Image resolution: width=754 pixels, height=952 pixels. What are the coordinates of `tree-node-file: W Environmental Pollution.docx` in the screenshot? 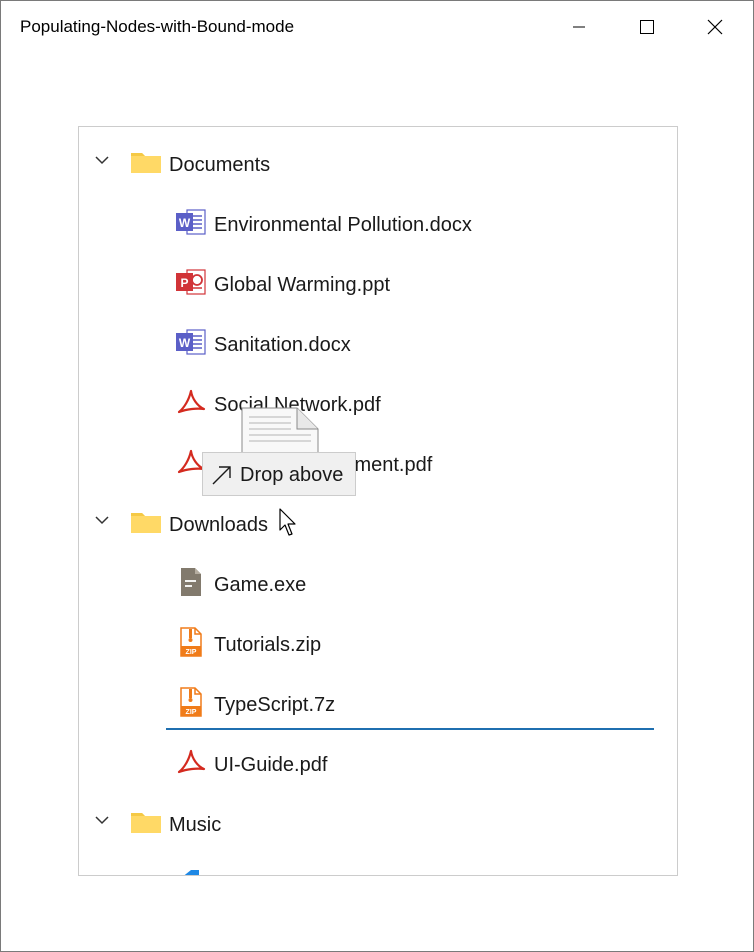 It's located at (378, 221).